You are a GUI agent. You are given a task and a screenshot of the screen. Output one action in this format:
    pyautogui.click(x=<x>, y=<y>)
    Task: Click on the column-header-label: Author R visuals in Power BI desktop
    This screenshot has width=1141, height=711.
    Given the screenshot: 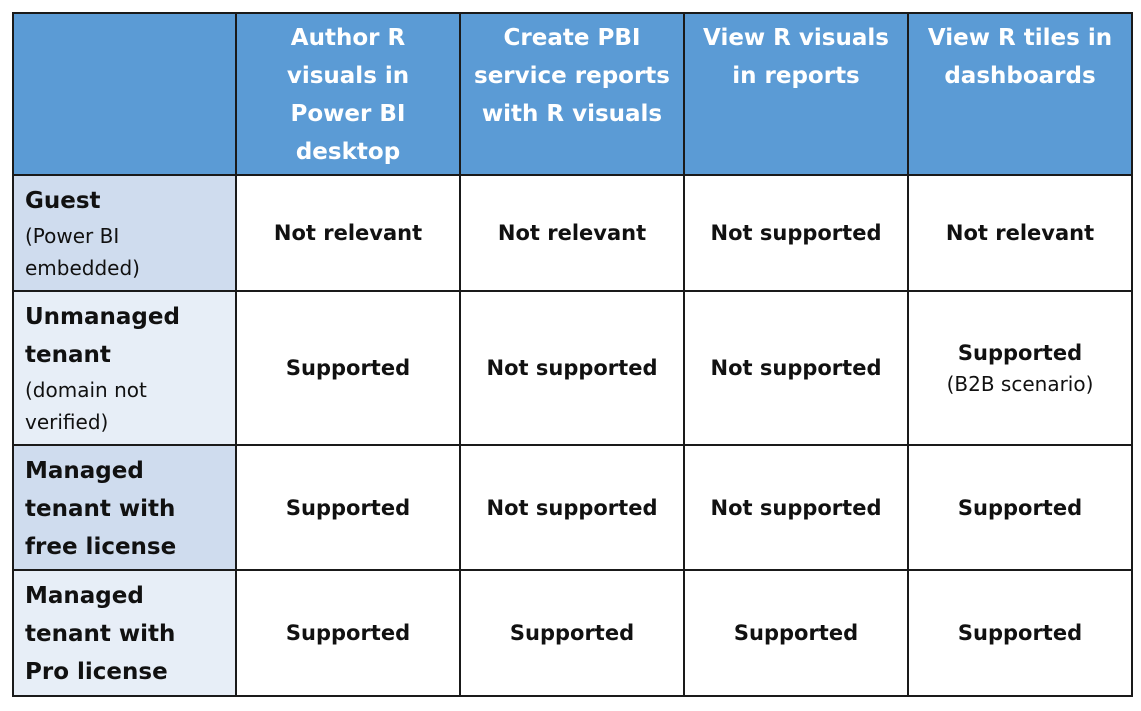 What is the action you would take?
    pyautogui.click(x=348, y=95)
    